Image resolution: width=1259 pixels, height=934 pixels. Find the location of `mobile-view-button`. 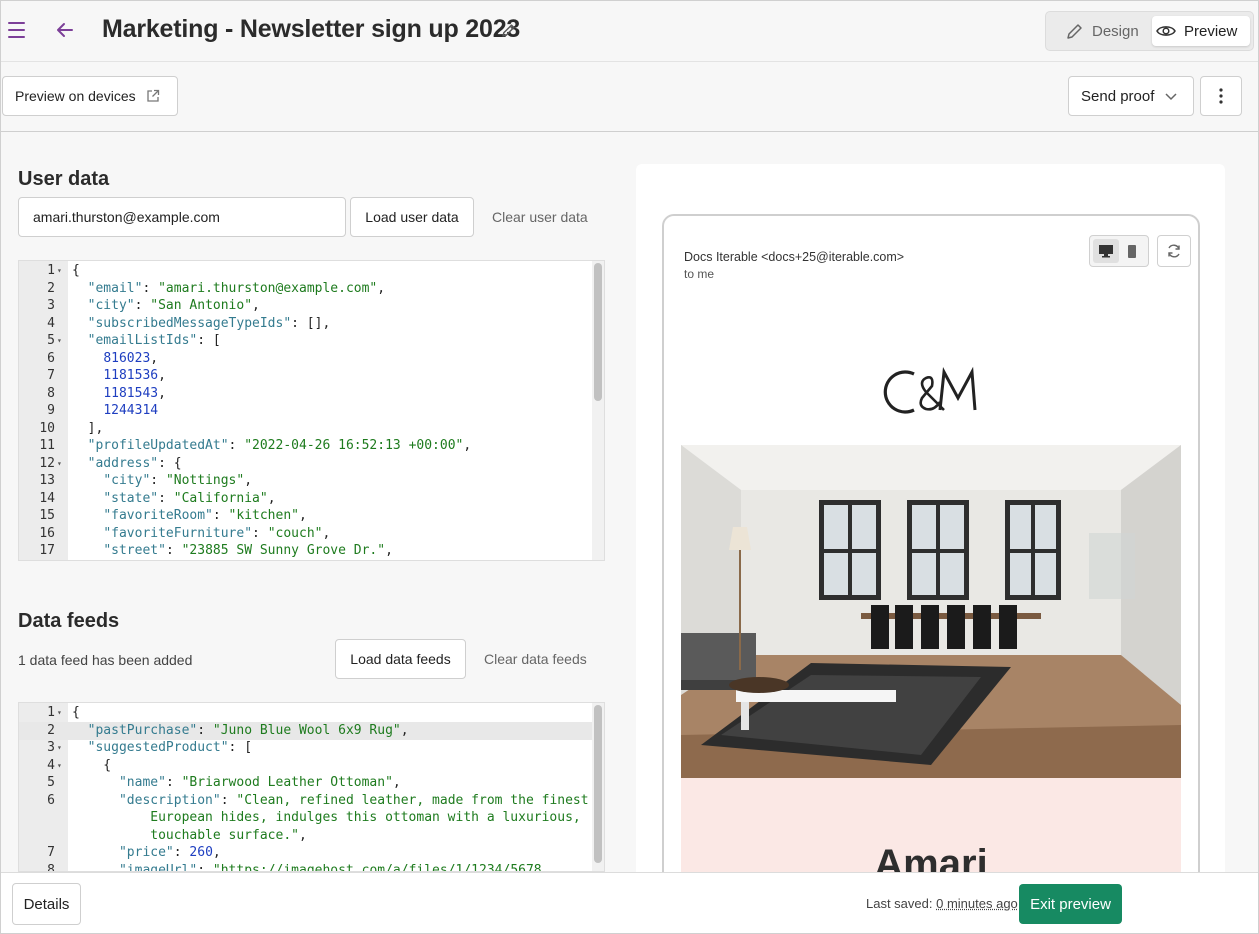

mobile-view-button is located at coordinates (1132, 251).